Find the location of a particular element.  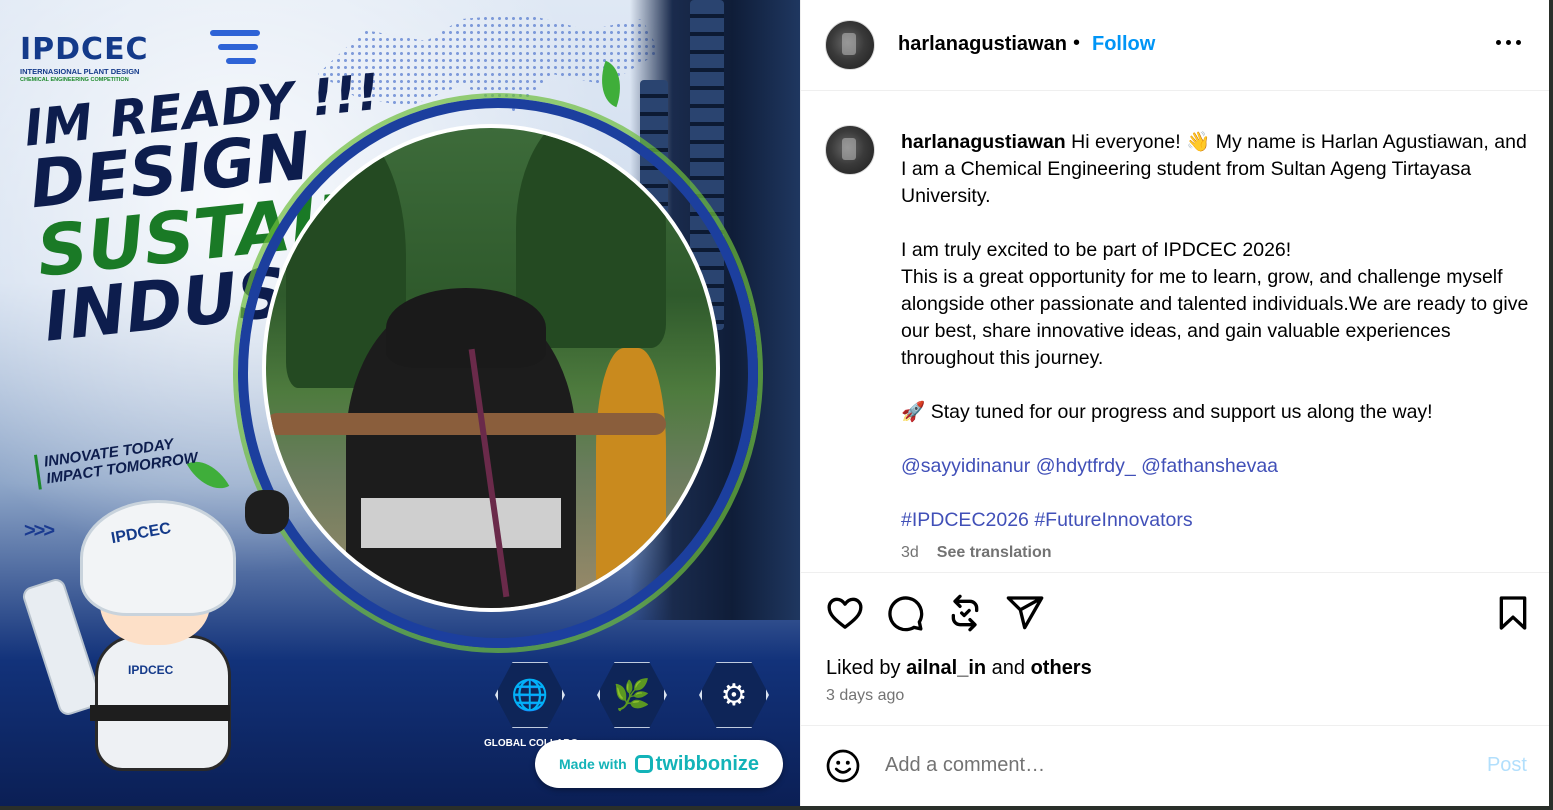

mention-link: @hdytfrdy_ is located at coordinates (1086, 466).